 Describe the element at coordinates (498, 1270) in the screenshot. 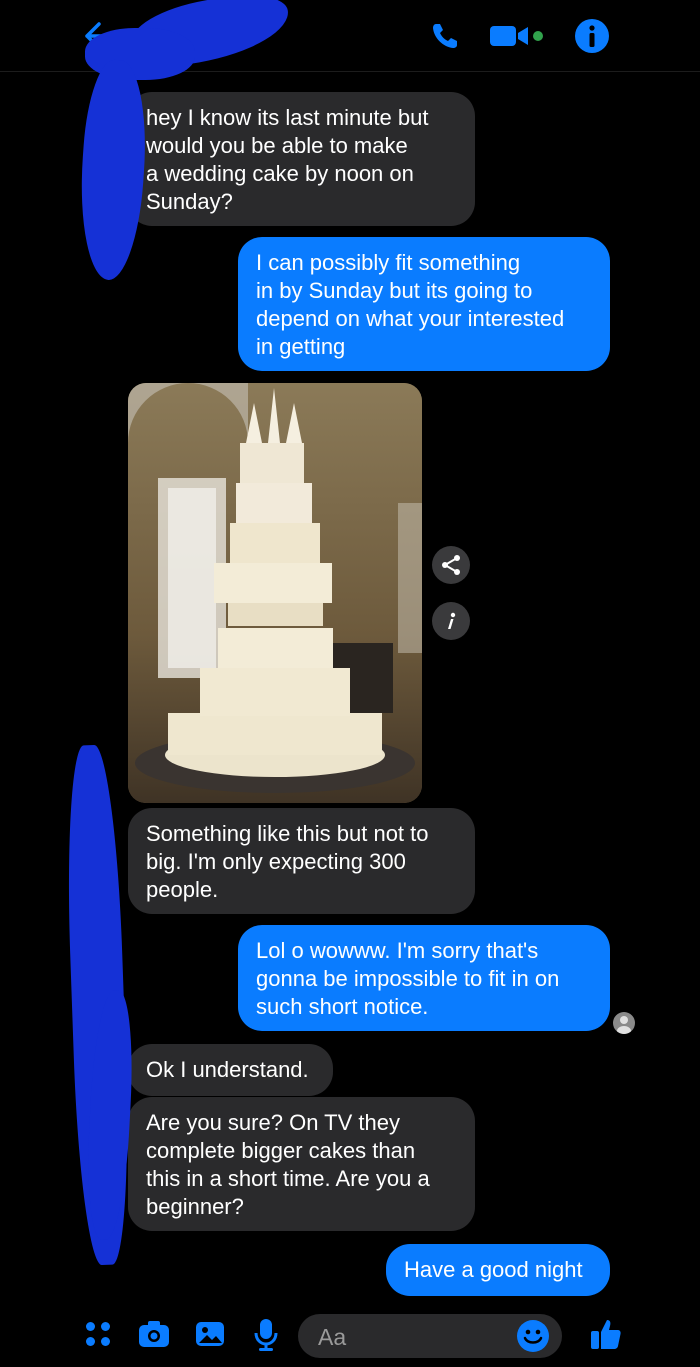

I see `outgoing-message: Have a good night` at that location.